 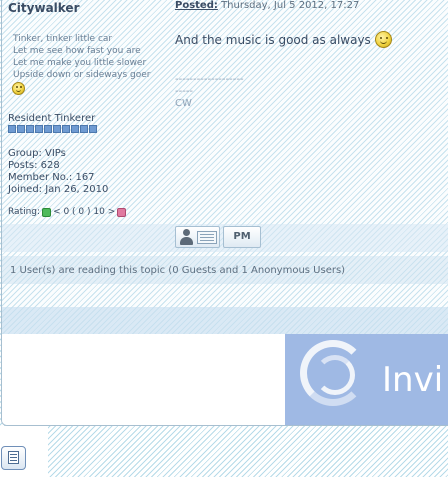 I want to click on post-timestamp: Posted: Thursday, Jul 5 2012, 17:27, so click(x=267, y=5).